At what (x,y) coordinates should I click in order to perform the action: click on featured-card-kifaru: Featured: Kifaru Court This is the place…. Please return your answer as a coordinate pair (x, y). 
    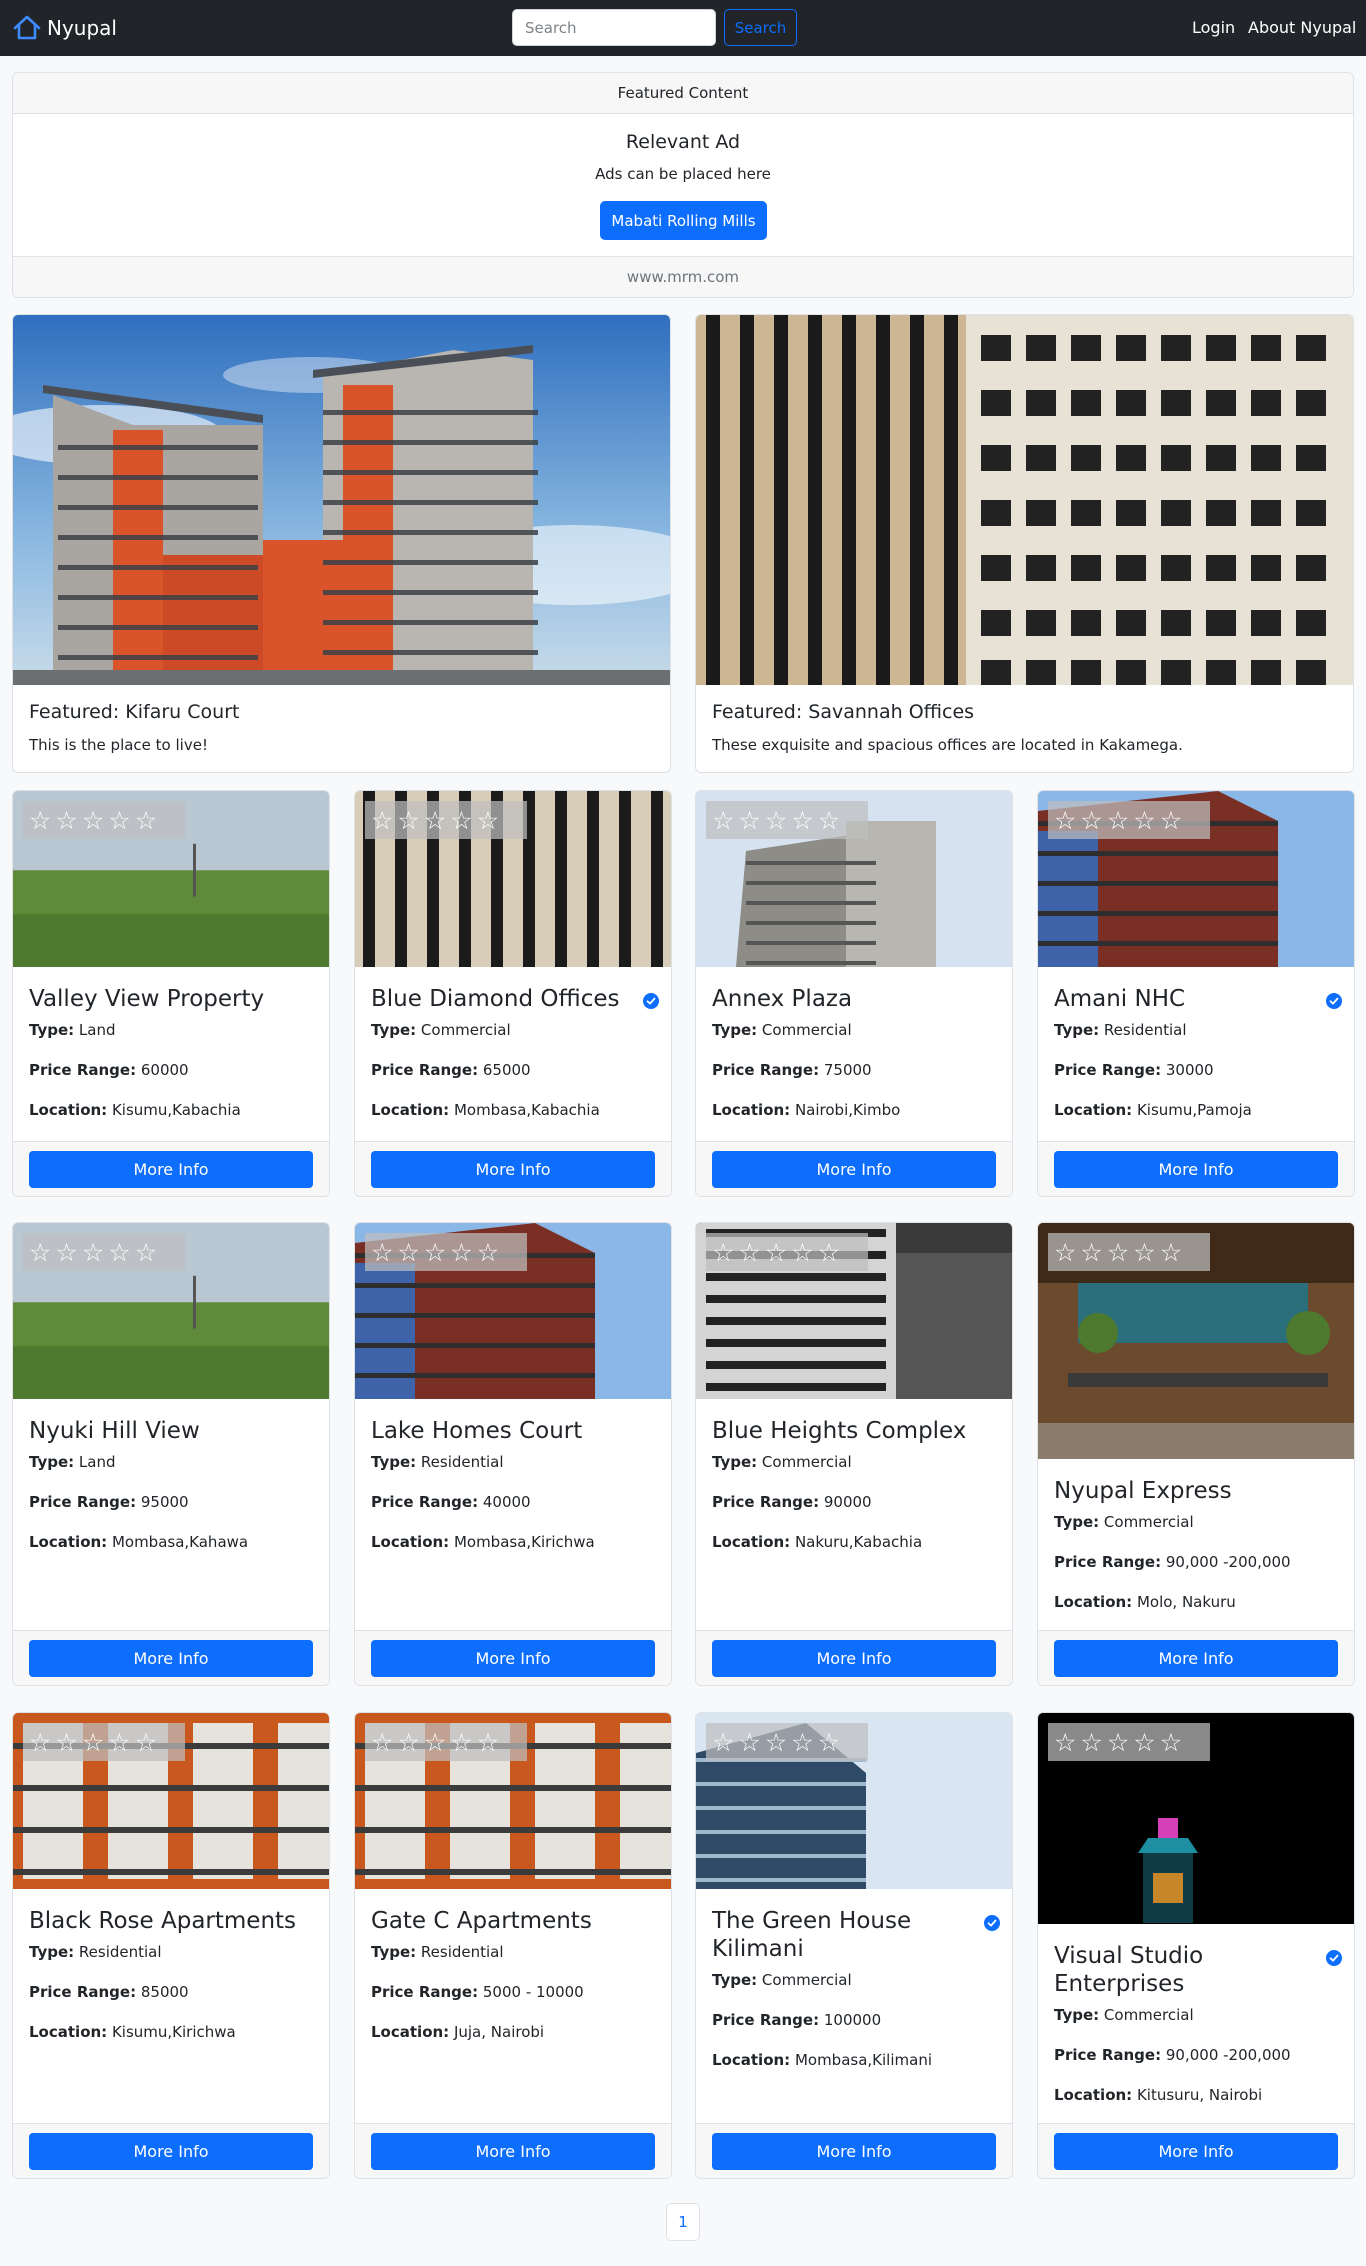
    Looking at the image, I should click on (341, 543).